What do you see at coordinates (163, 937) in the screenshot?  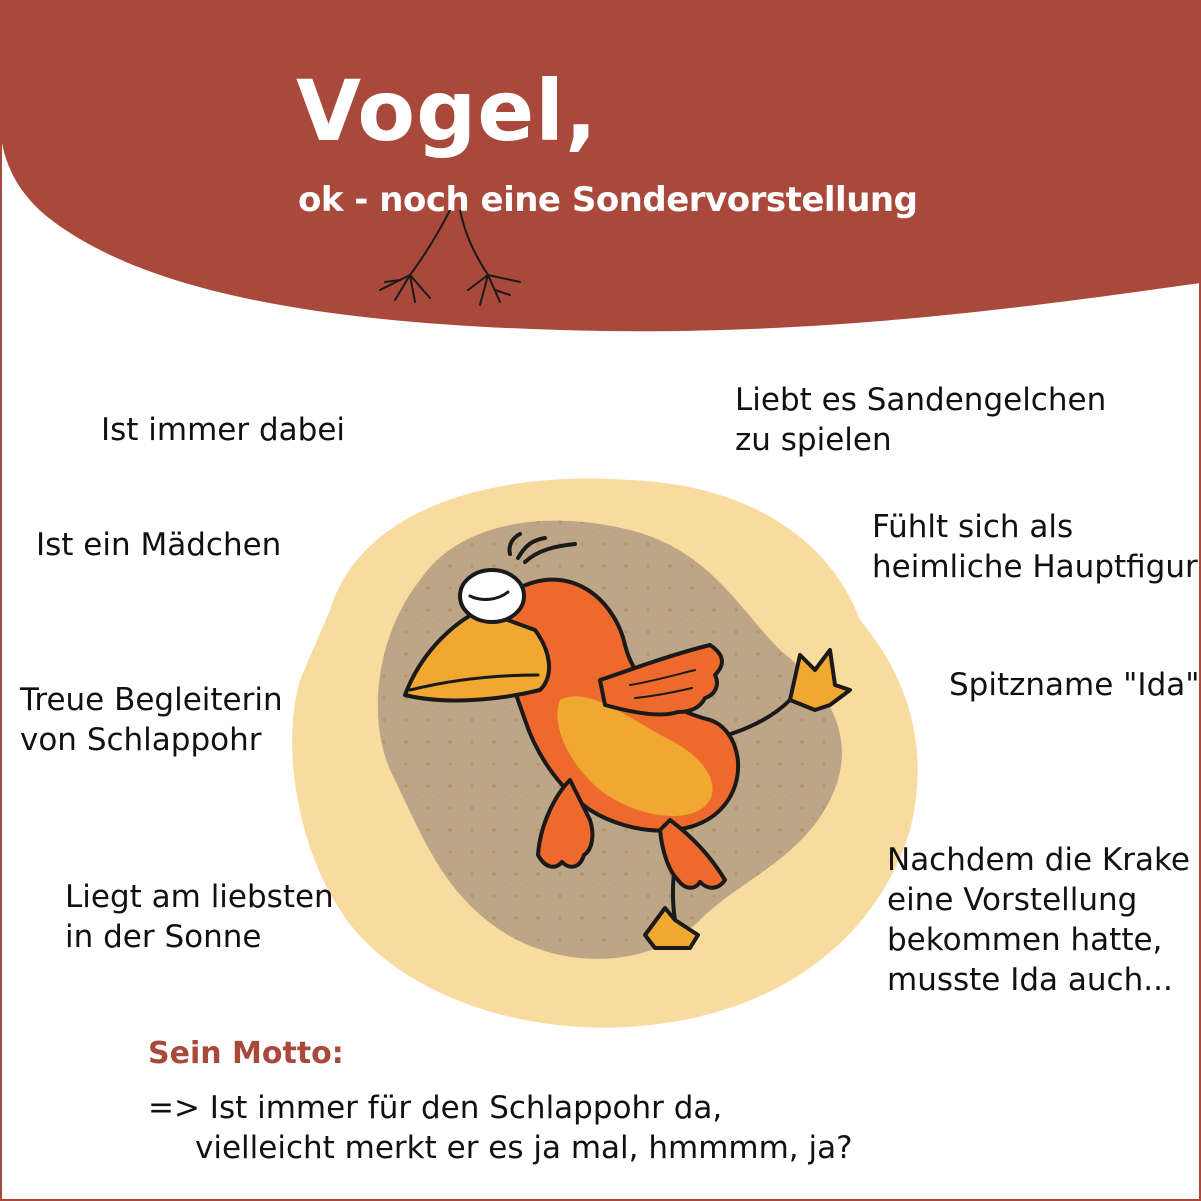 I see `fact-line: in der Sonne` at bounding box center [163, 937].